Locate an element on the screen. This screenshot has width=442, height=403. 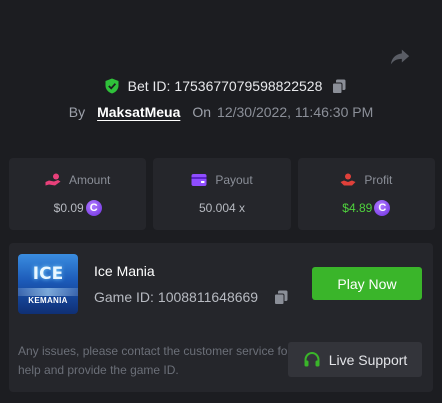
username-link: MaksatMeua is located at coordinates (138, 112).